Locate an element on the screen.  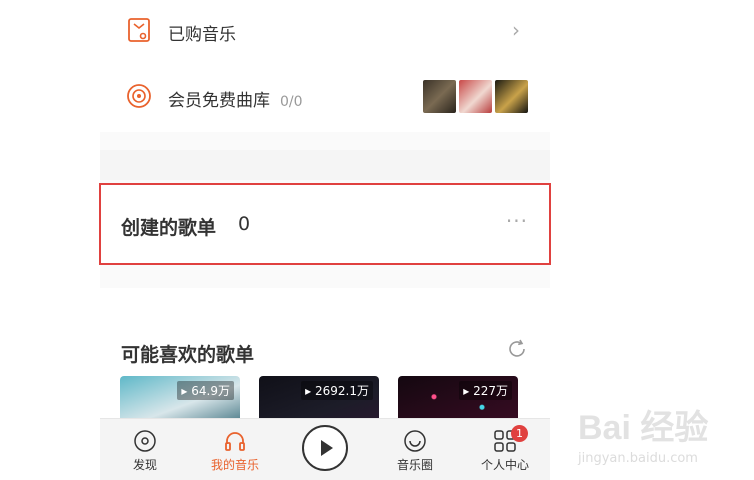
tab-label: 音乐圈 is located at coordinates (414, 465).